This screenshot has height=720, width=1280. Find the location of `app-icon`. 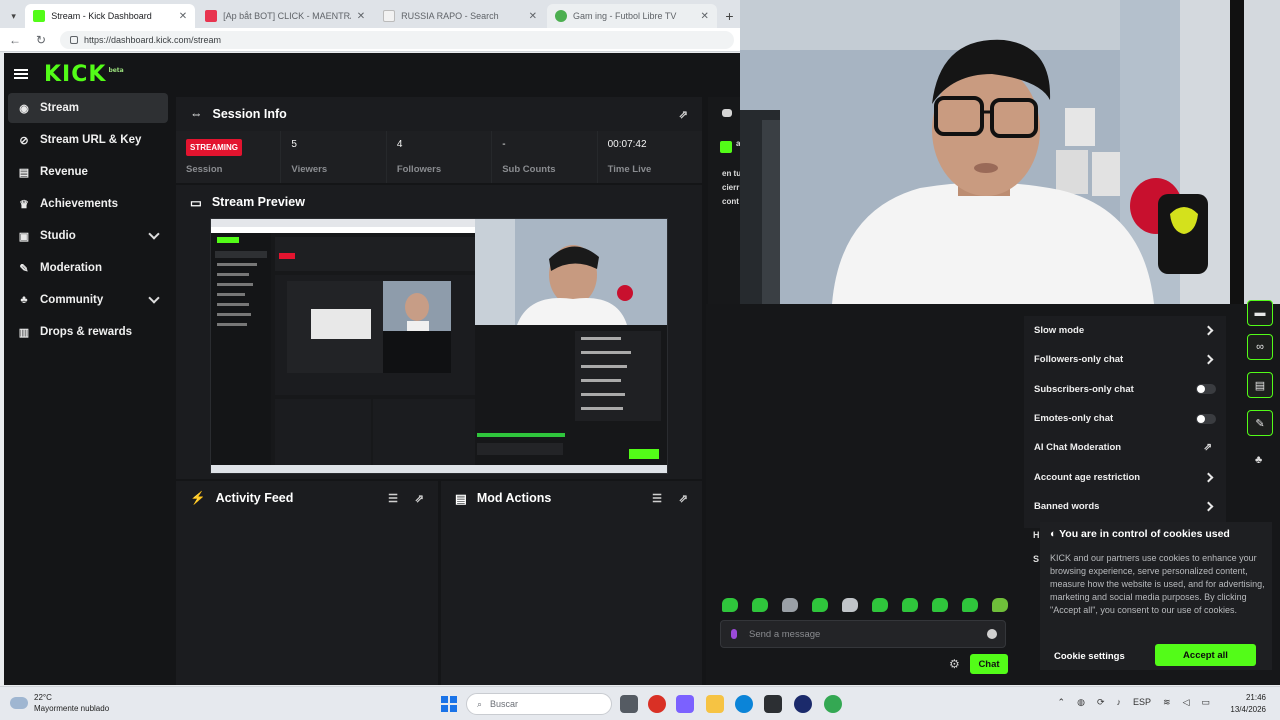

app-icon is located at coordinates (657, 704).